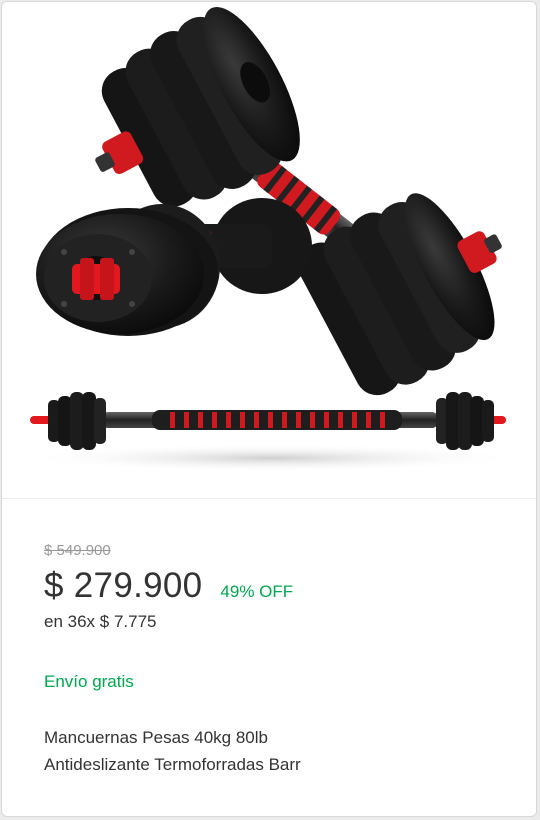 This screenshot has width=540, height=820. Describe the element at coordinates (156, 737) in the screenshot. I see `product-title-line-1: Mancuernas Pesas 40kg 80lb` at that location.